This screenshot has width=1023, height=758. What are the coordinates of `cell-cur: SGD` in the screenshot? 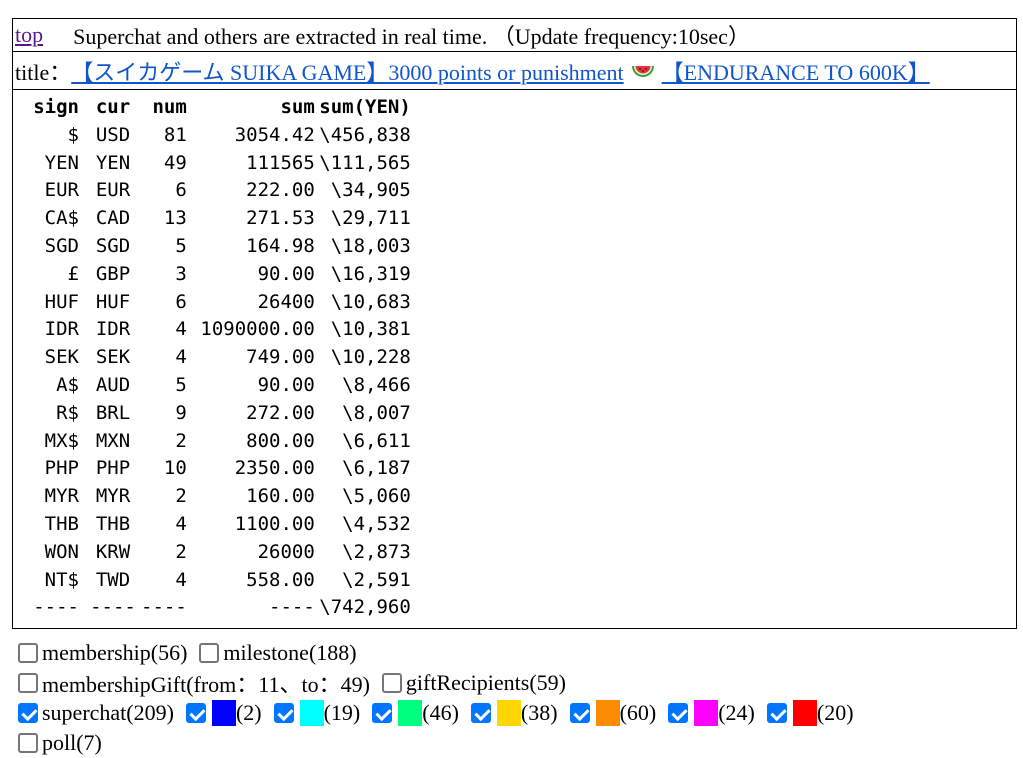 It's located at (113, 245).